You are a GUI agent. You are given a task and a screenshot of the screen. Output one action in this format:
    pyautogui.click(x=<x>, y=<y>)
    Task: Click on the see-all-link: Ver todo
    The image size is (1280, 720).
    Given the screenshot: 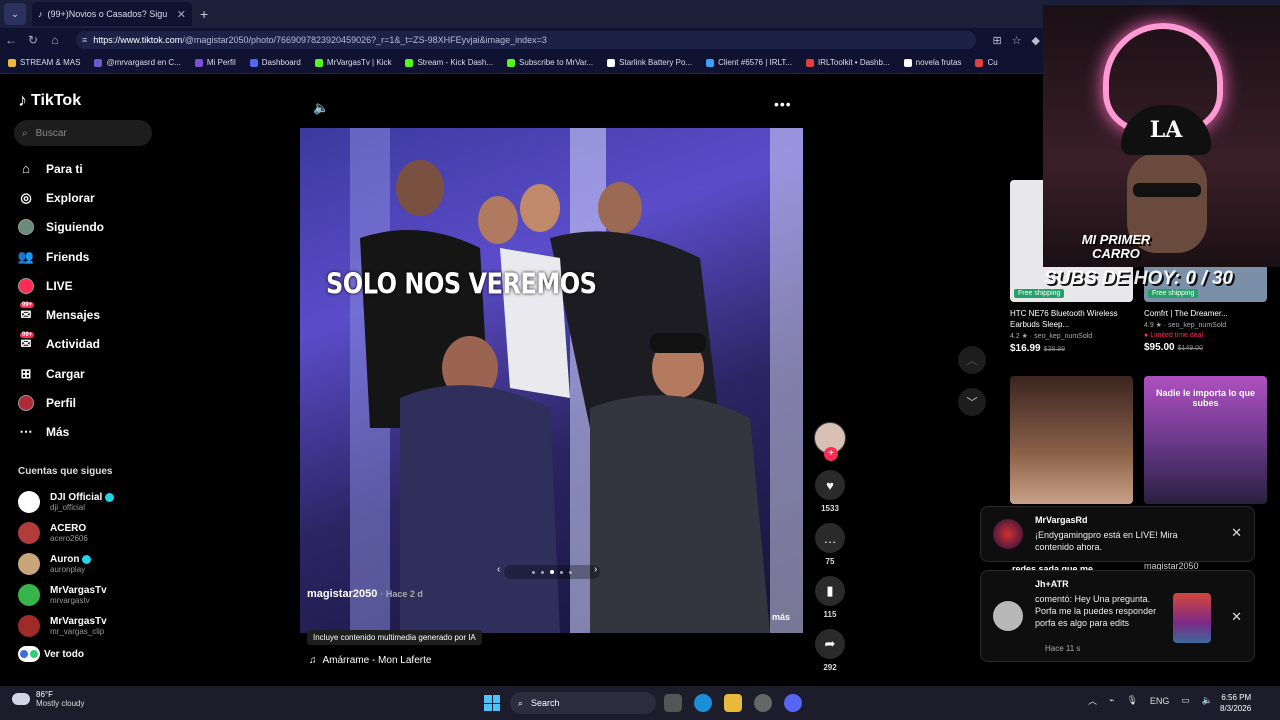 What is the action you would take?
    pyautogui.click(x=51, y=654)
    